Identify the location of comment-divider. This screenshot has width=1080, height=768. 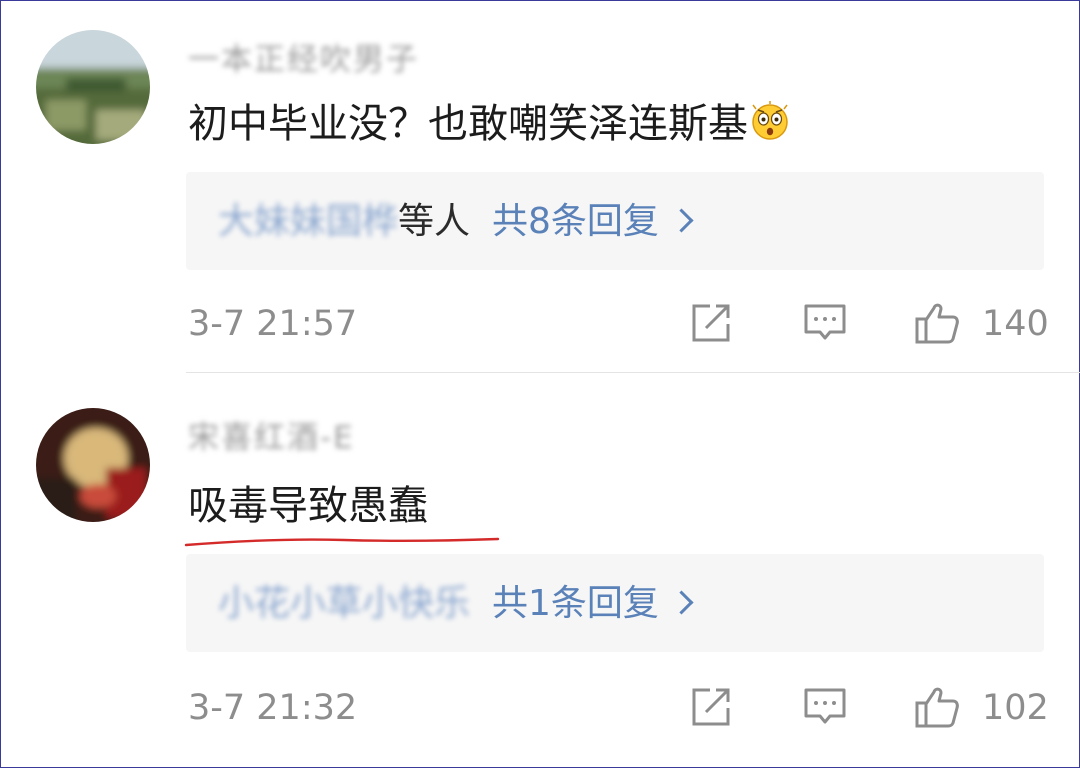
(633, 372).